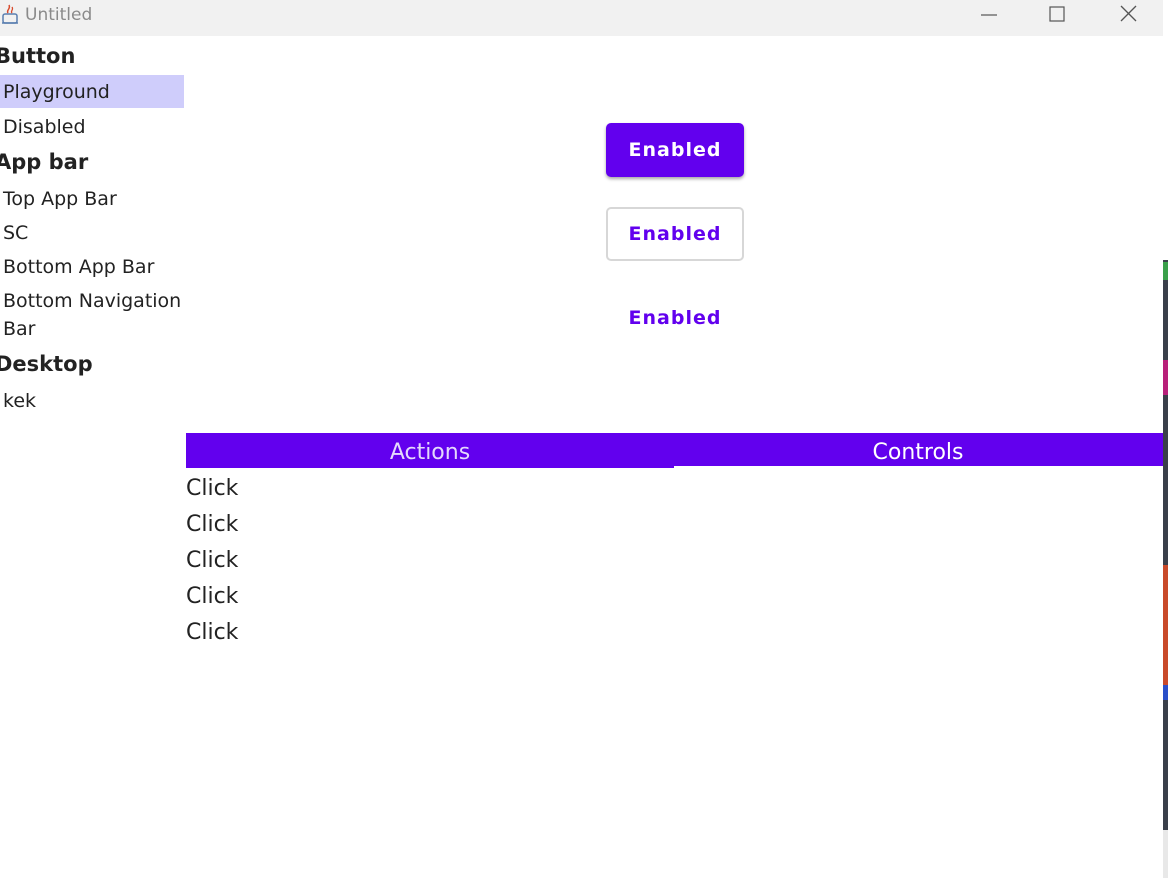 The width and height of the screenshot is (1168, 878). What do you see at coordinates (581, 18) in the screenshot?
I see `title-bar: Untitled` at bounding box center [581, 18].